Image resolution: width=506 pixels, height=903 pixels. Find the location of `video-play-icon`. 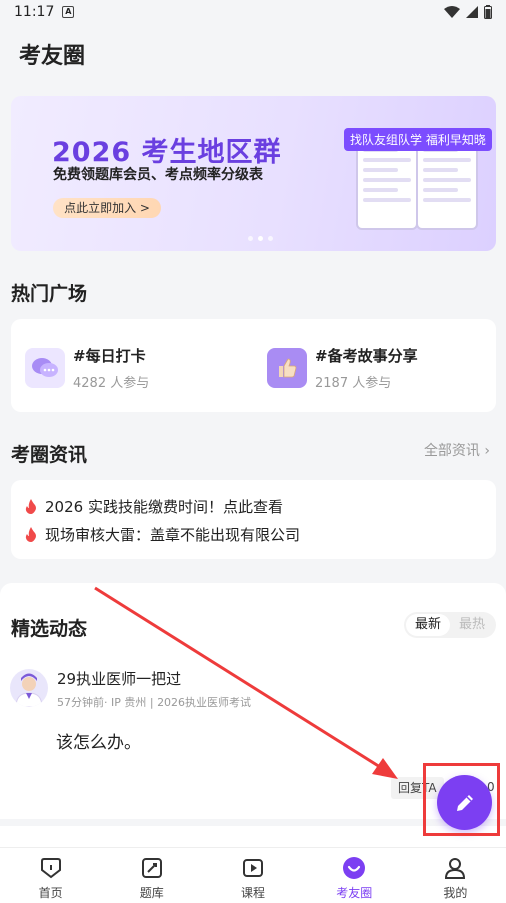

video-play-icon is located at coordinates (253, 868).